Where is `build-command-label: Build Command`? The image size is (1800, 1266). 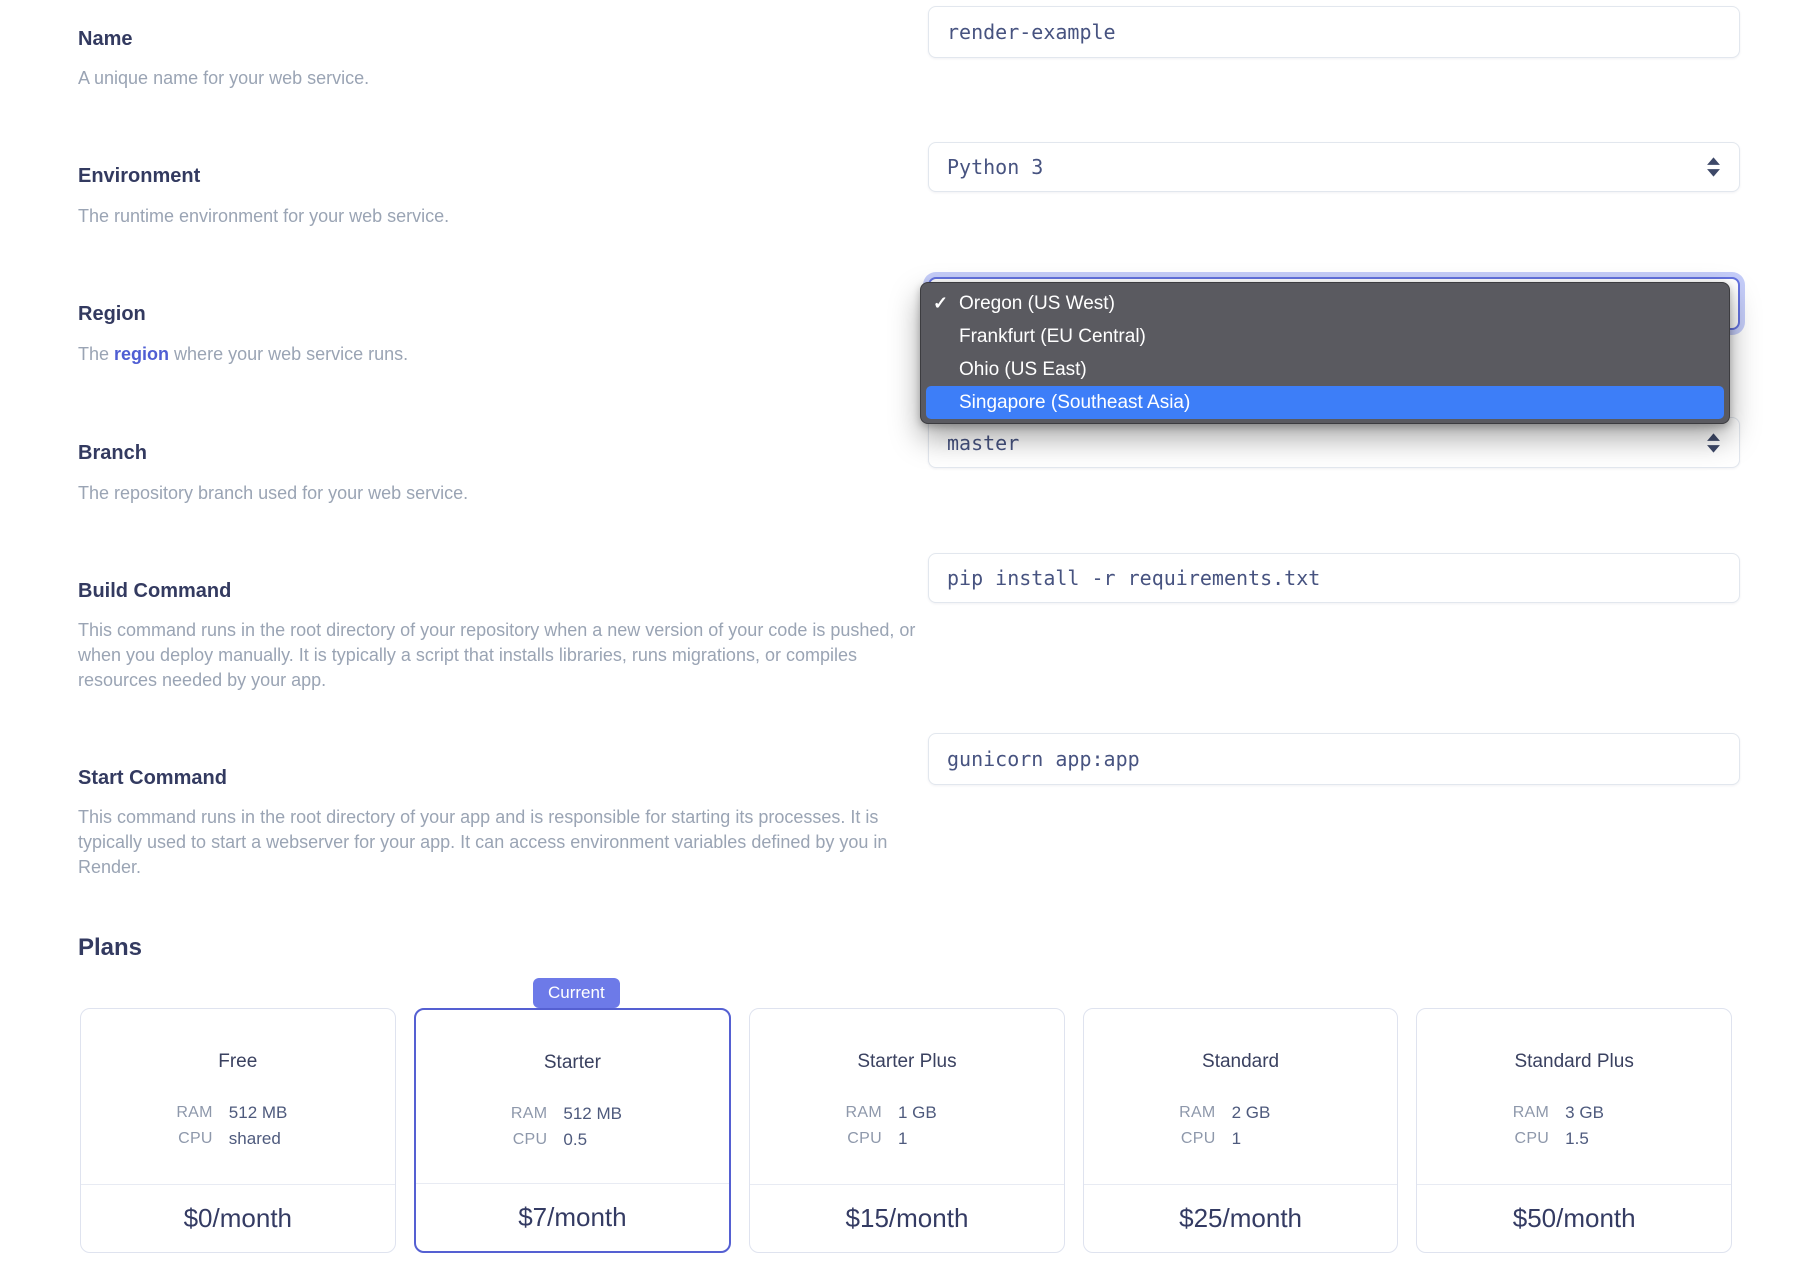 build-command-label: Build Command is located at coordinates (155, 591).